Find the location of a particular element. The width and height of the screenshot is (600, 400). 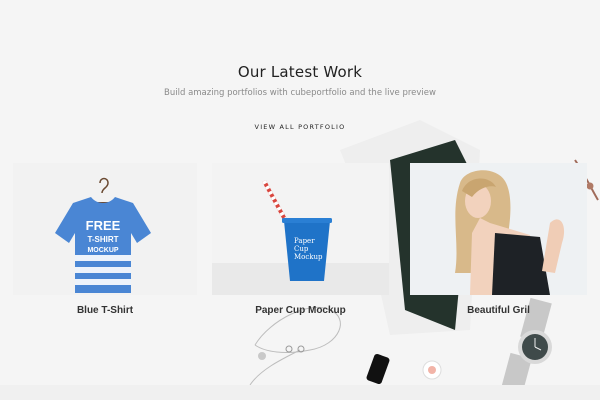

portfolio-thumbnail: FREE T-SHIRT MOCKUP is located at coordinates (105, 229).